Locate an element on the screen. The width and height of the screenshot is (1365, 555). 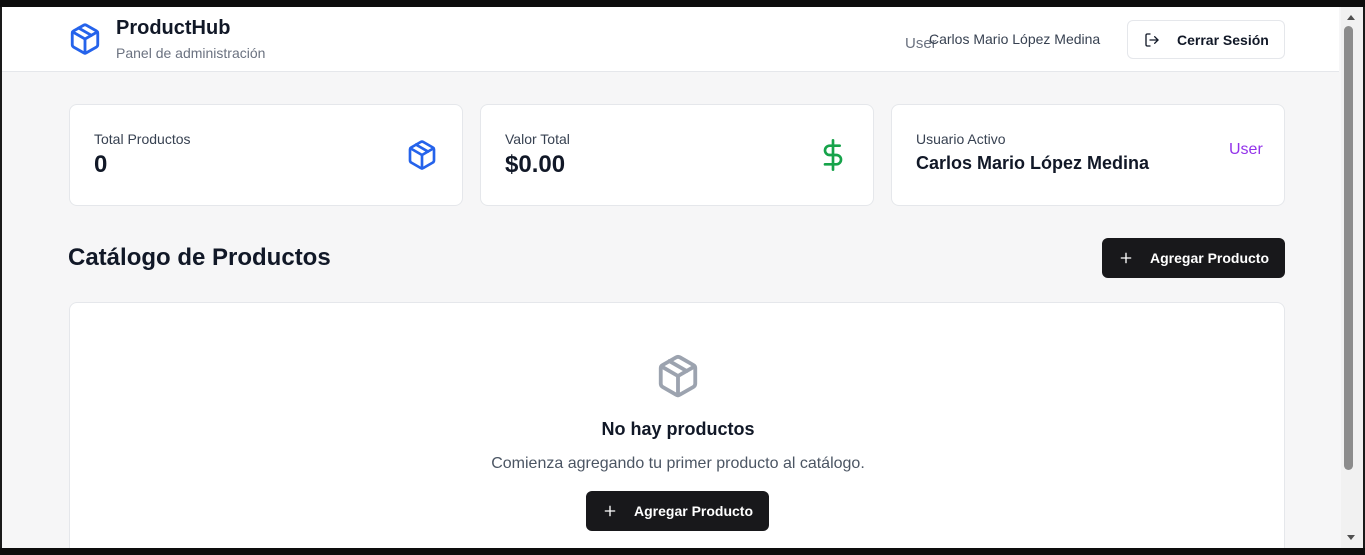
brand-subtitle: Panel de administración is located at coordinates (191, 53).